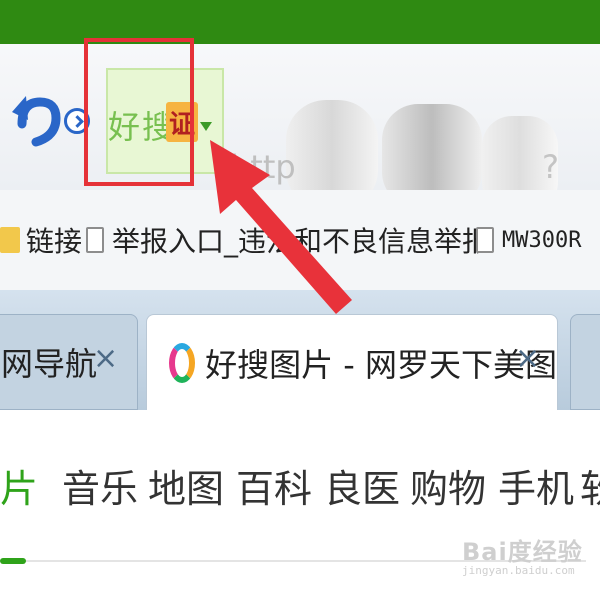 The height and width of the screenshot is (600, 600). I want to click on address-input: http ?&sr, so click(413, 162).